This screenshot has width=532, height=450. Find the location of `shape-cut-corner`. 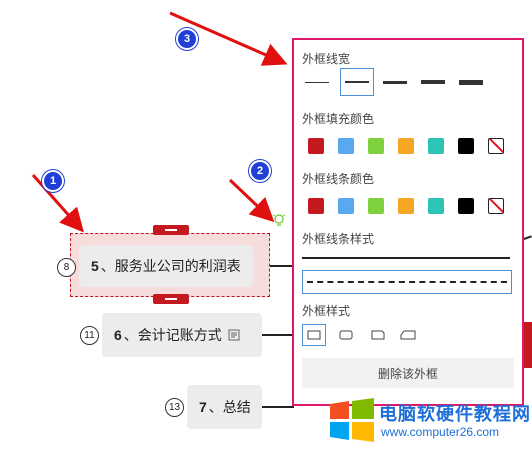

shape-cut-corner is located at coordinates (378, 335).